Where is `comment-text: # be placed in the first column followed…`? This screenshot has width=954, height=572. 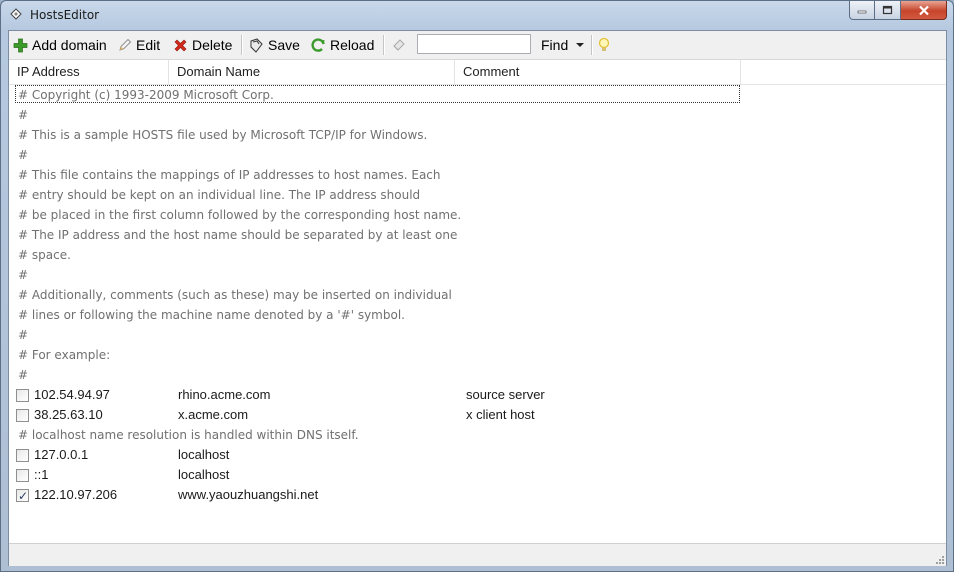 comment-text: # be placed in the first column followed… is located at coordinates (240, 215).